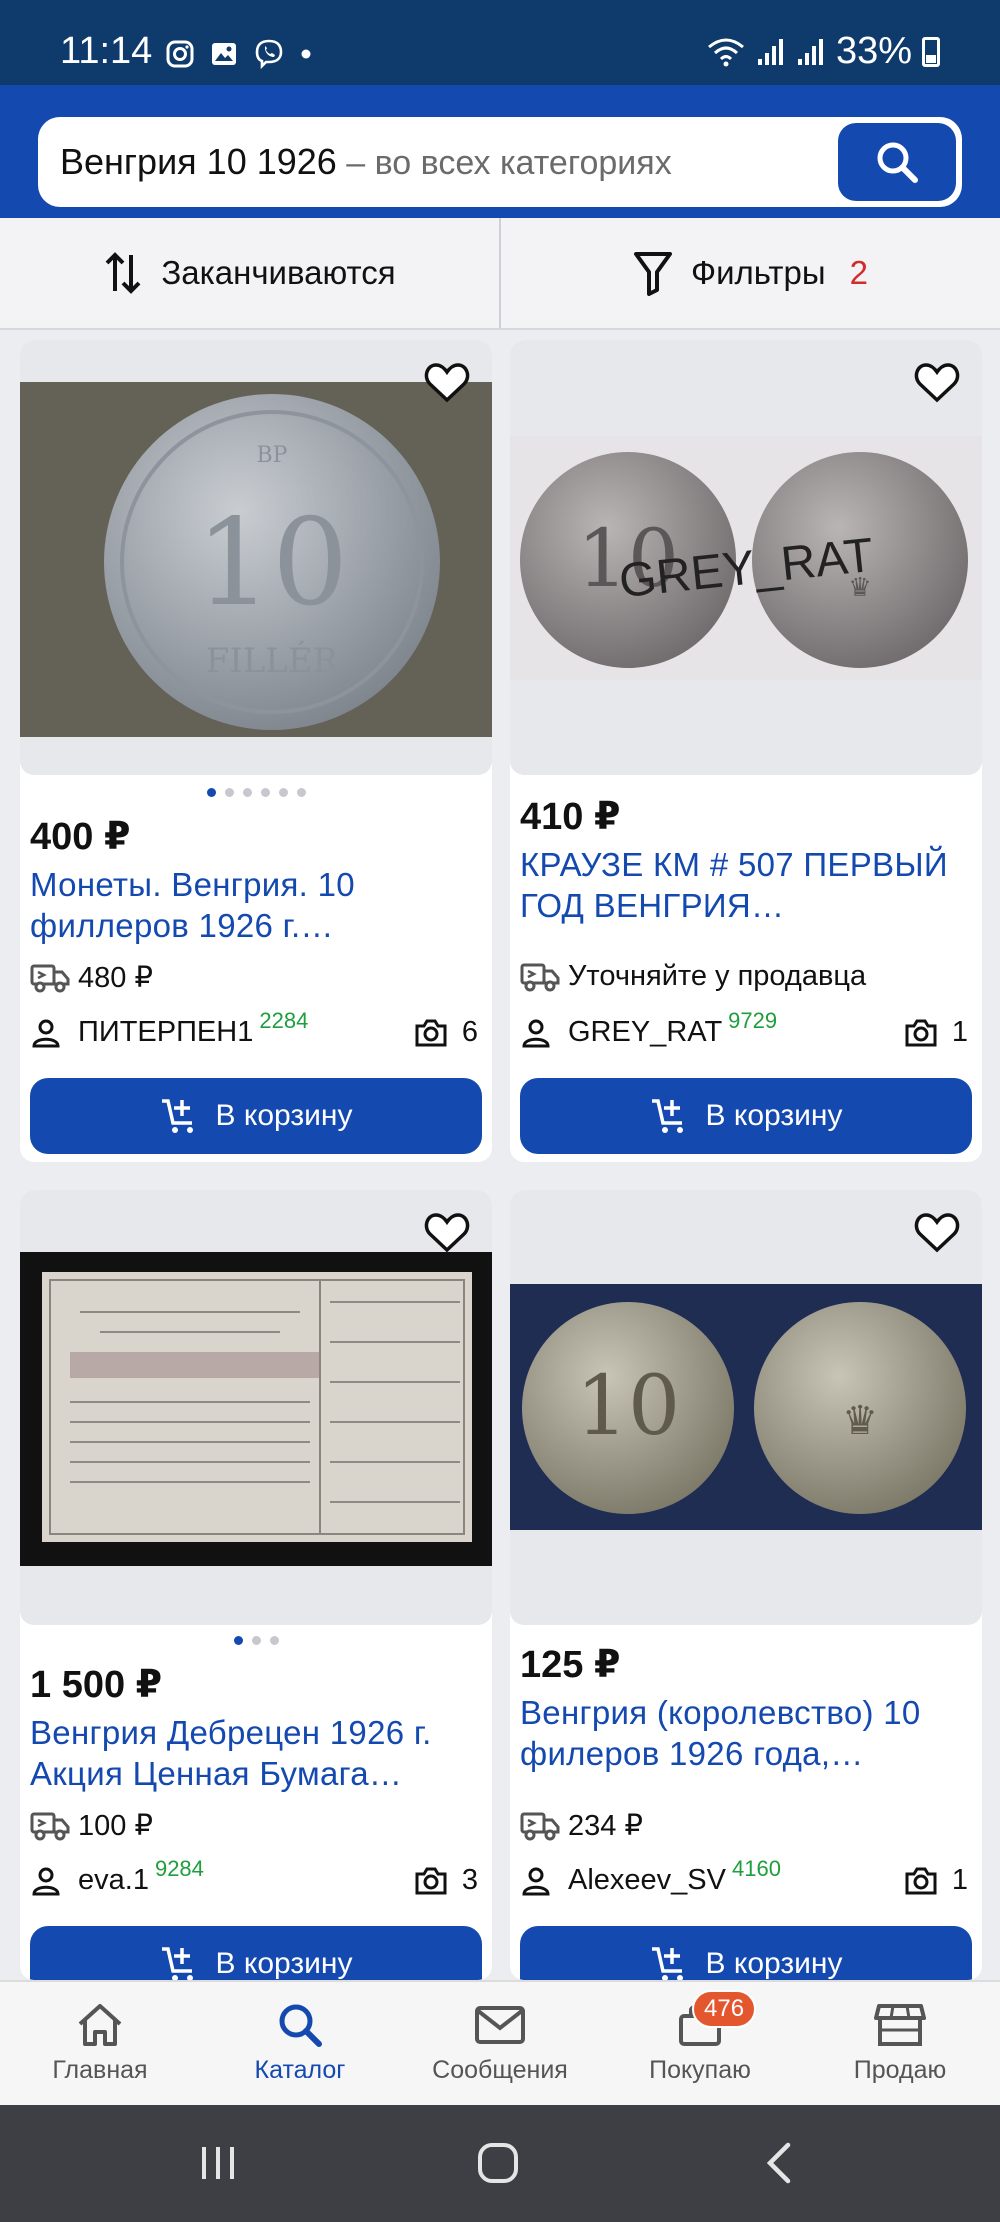 The height and width of the screenshot is (2222, 1000). What do you see at coordinates (900, 2070) in the screenshot?
I see `nav-label: Продаю` at bounding box center [900, 2070].